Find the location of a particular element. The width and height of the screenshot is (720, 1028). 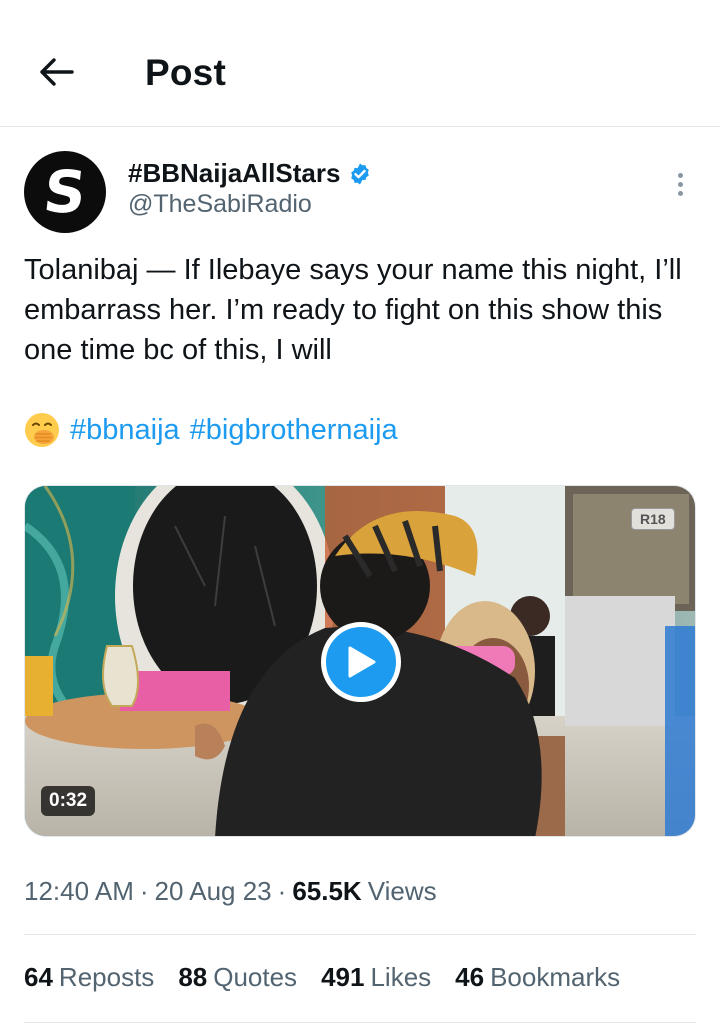

reposts-stat: 64 Reposts is located at coordinates (89, 977).